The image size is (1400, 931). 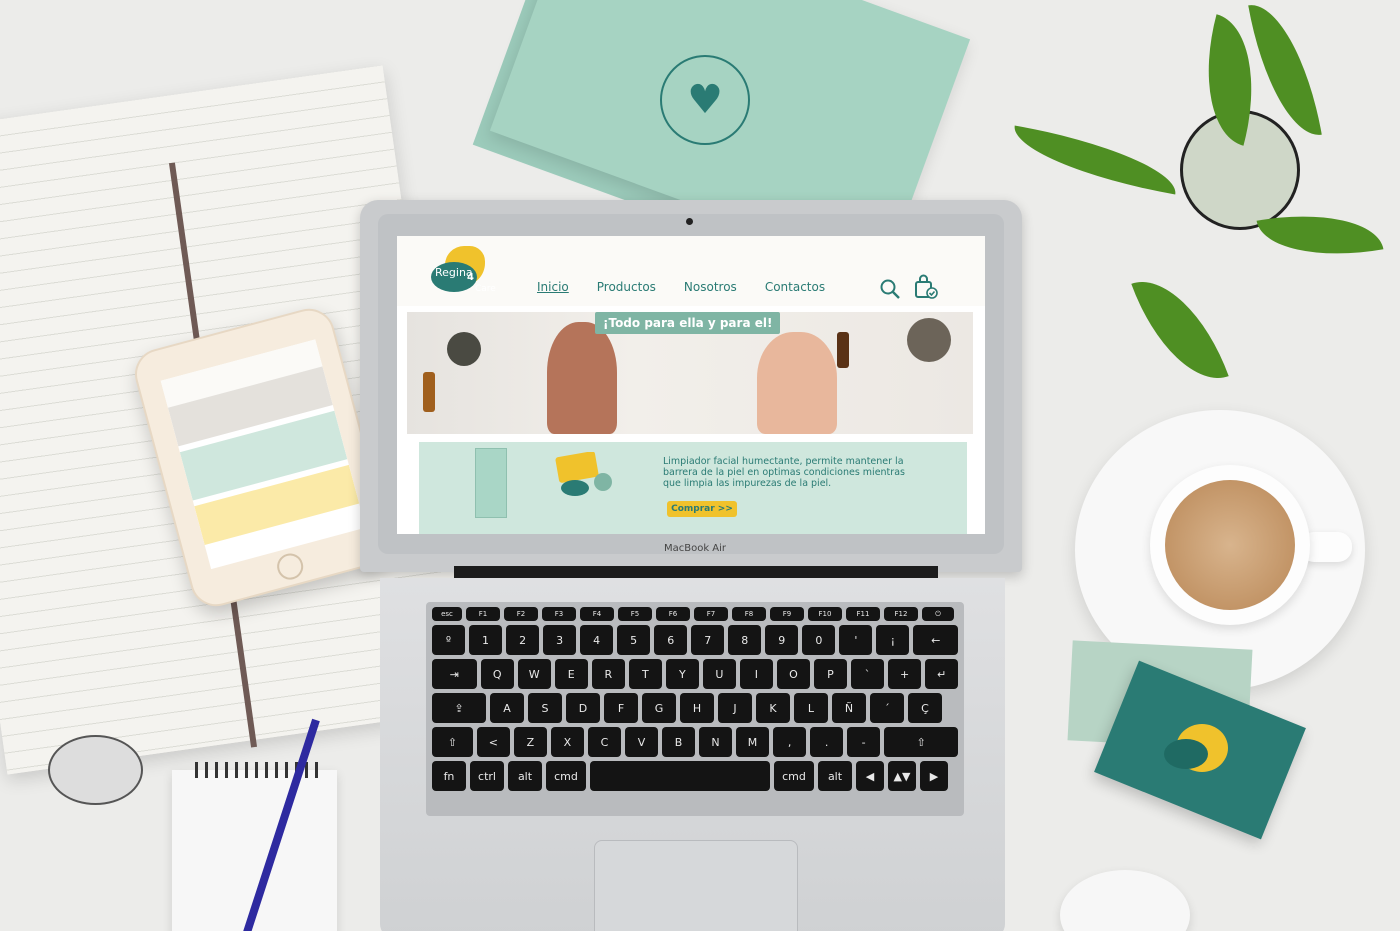 What do you see at coordinates (608, 674) in the screenshot?
I see `key-r: R` at bounding box center [608, 674].